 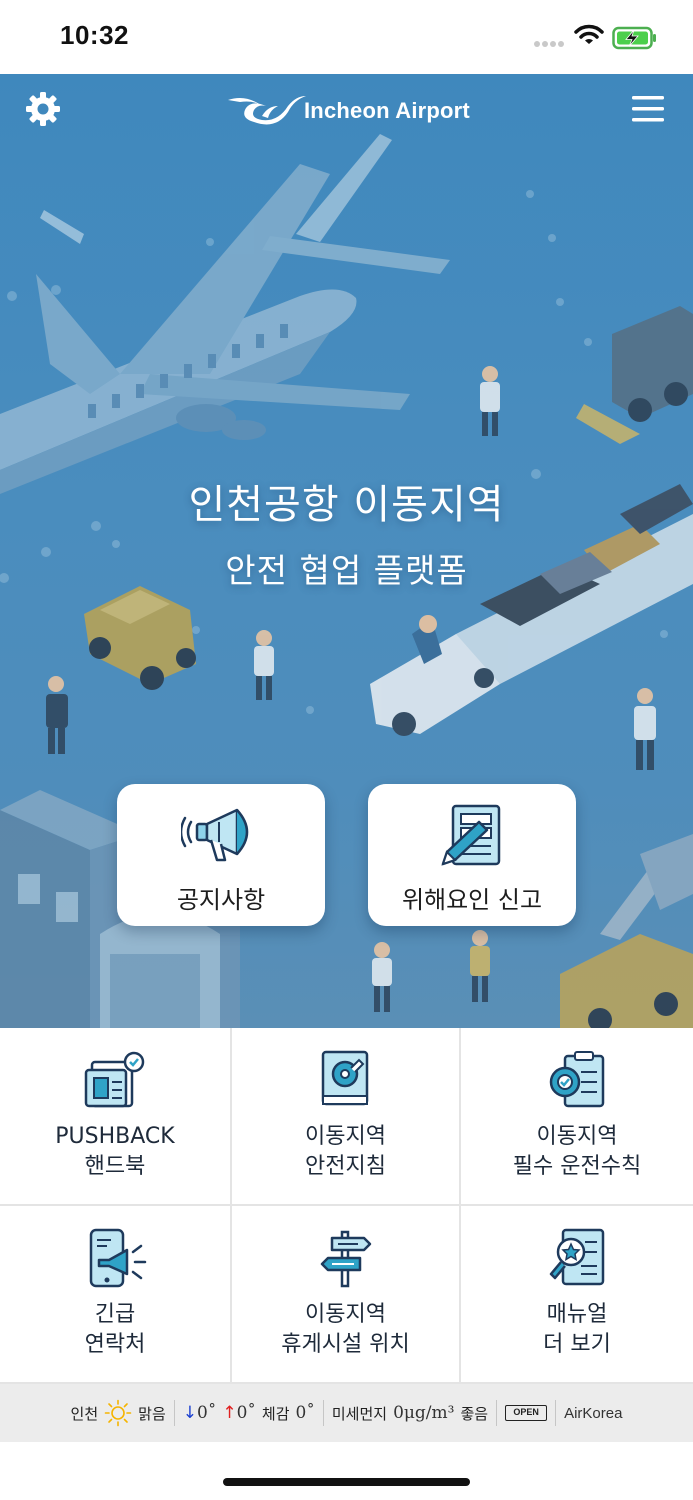 I want to click on menu-label-line2: 휴게시설 위치, so click(x=345, y=1344).